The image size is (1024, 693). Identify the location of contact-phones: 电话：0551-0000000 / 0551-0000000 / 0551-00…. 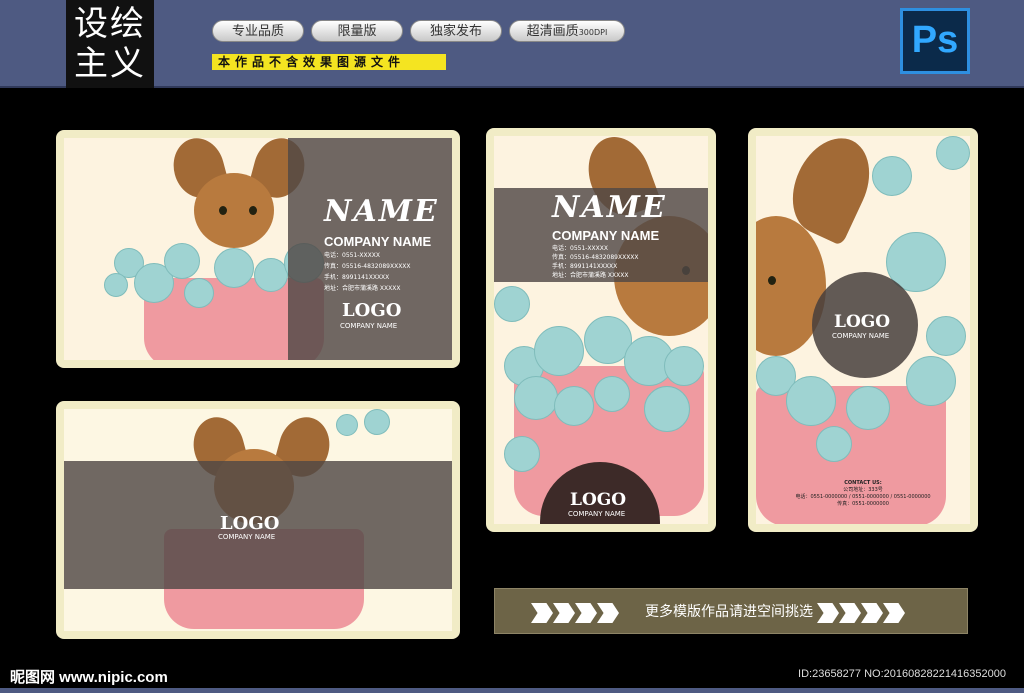
(863, 497).